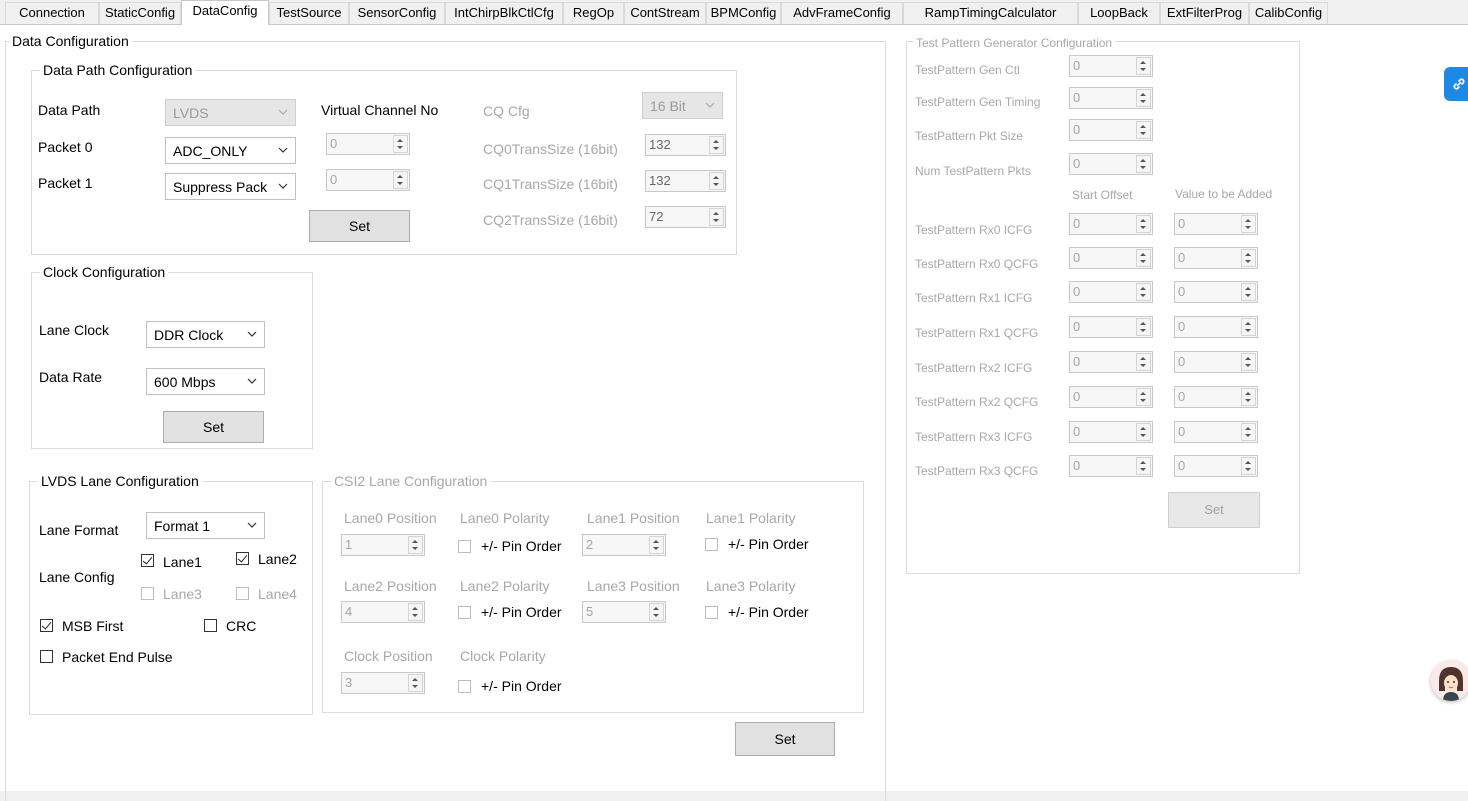 The width and height of the screenshot is (1468, 801). Describe the element at coordinates (309, 13) in the screenshot. I see `tab-testsource: TestSource` at that location.